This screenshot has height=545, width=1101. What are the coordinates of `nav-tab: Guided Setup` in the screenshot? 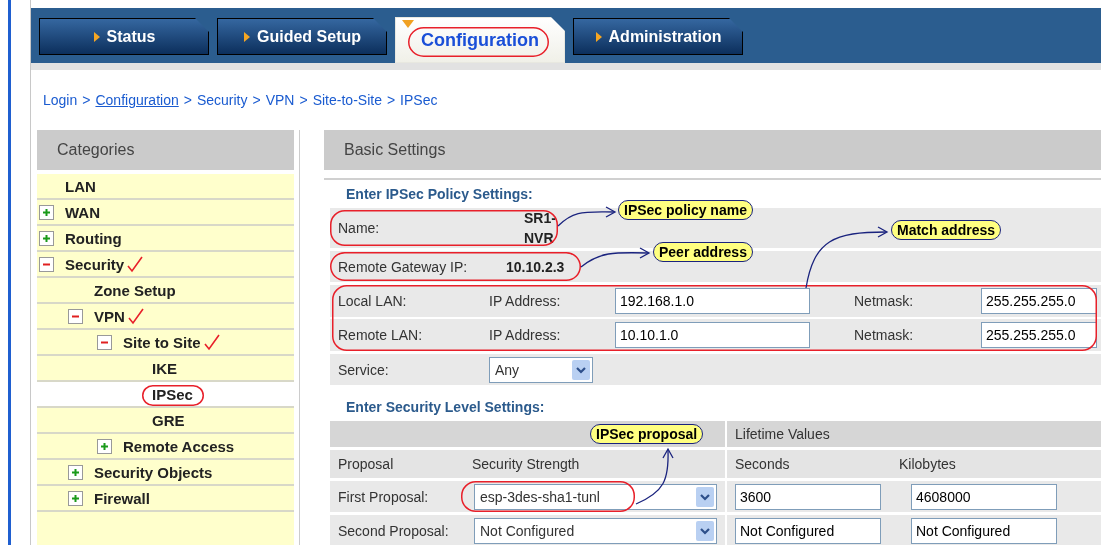 It's located at (302, 36).